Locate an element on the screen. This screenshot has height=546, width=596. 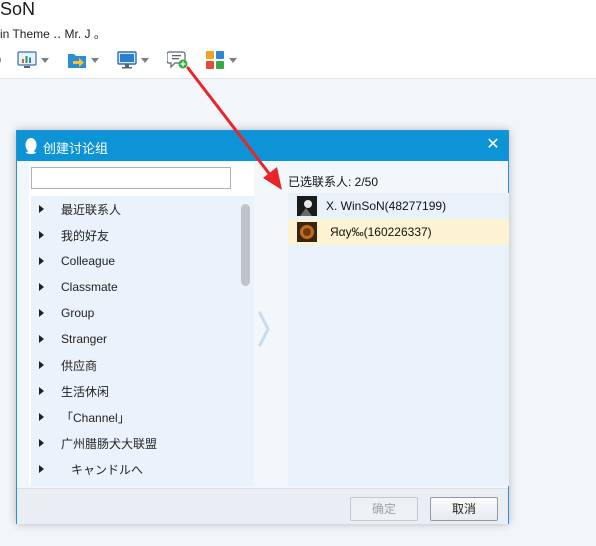
move-right-arrow-icon is located at coordinates (264, 329).